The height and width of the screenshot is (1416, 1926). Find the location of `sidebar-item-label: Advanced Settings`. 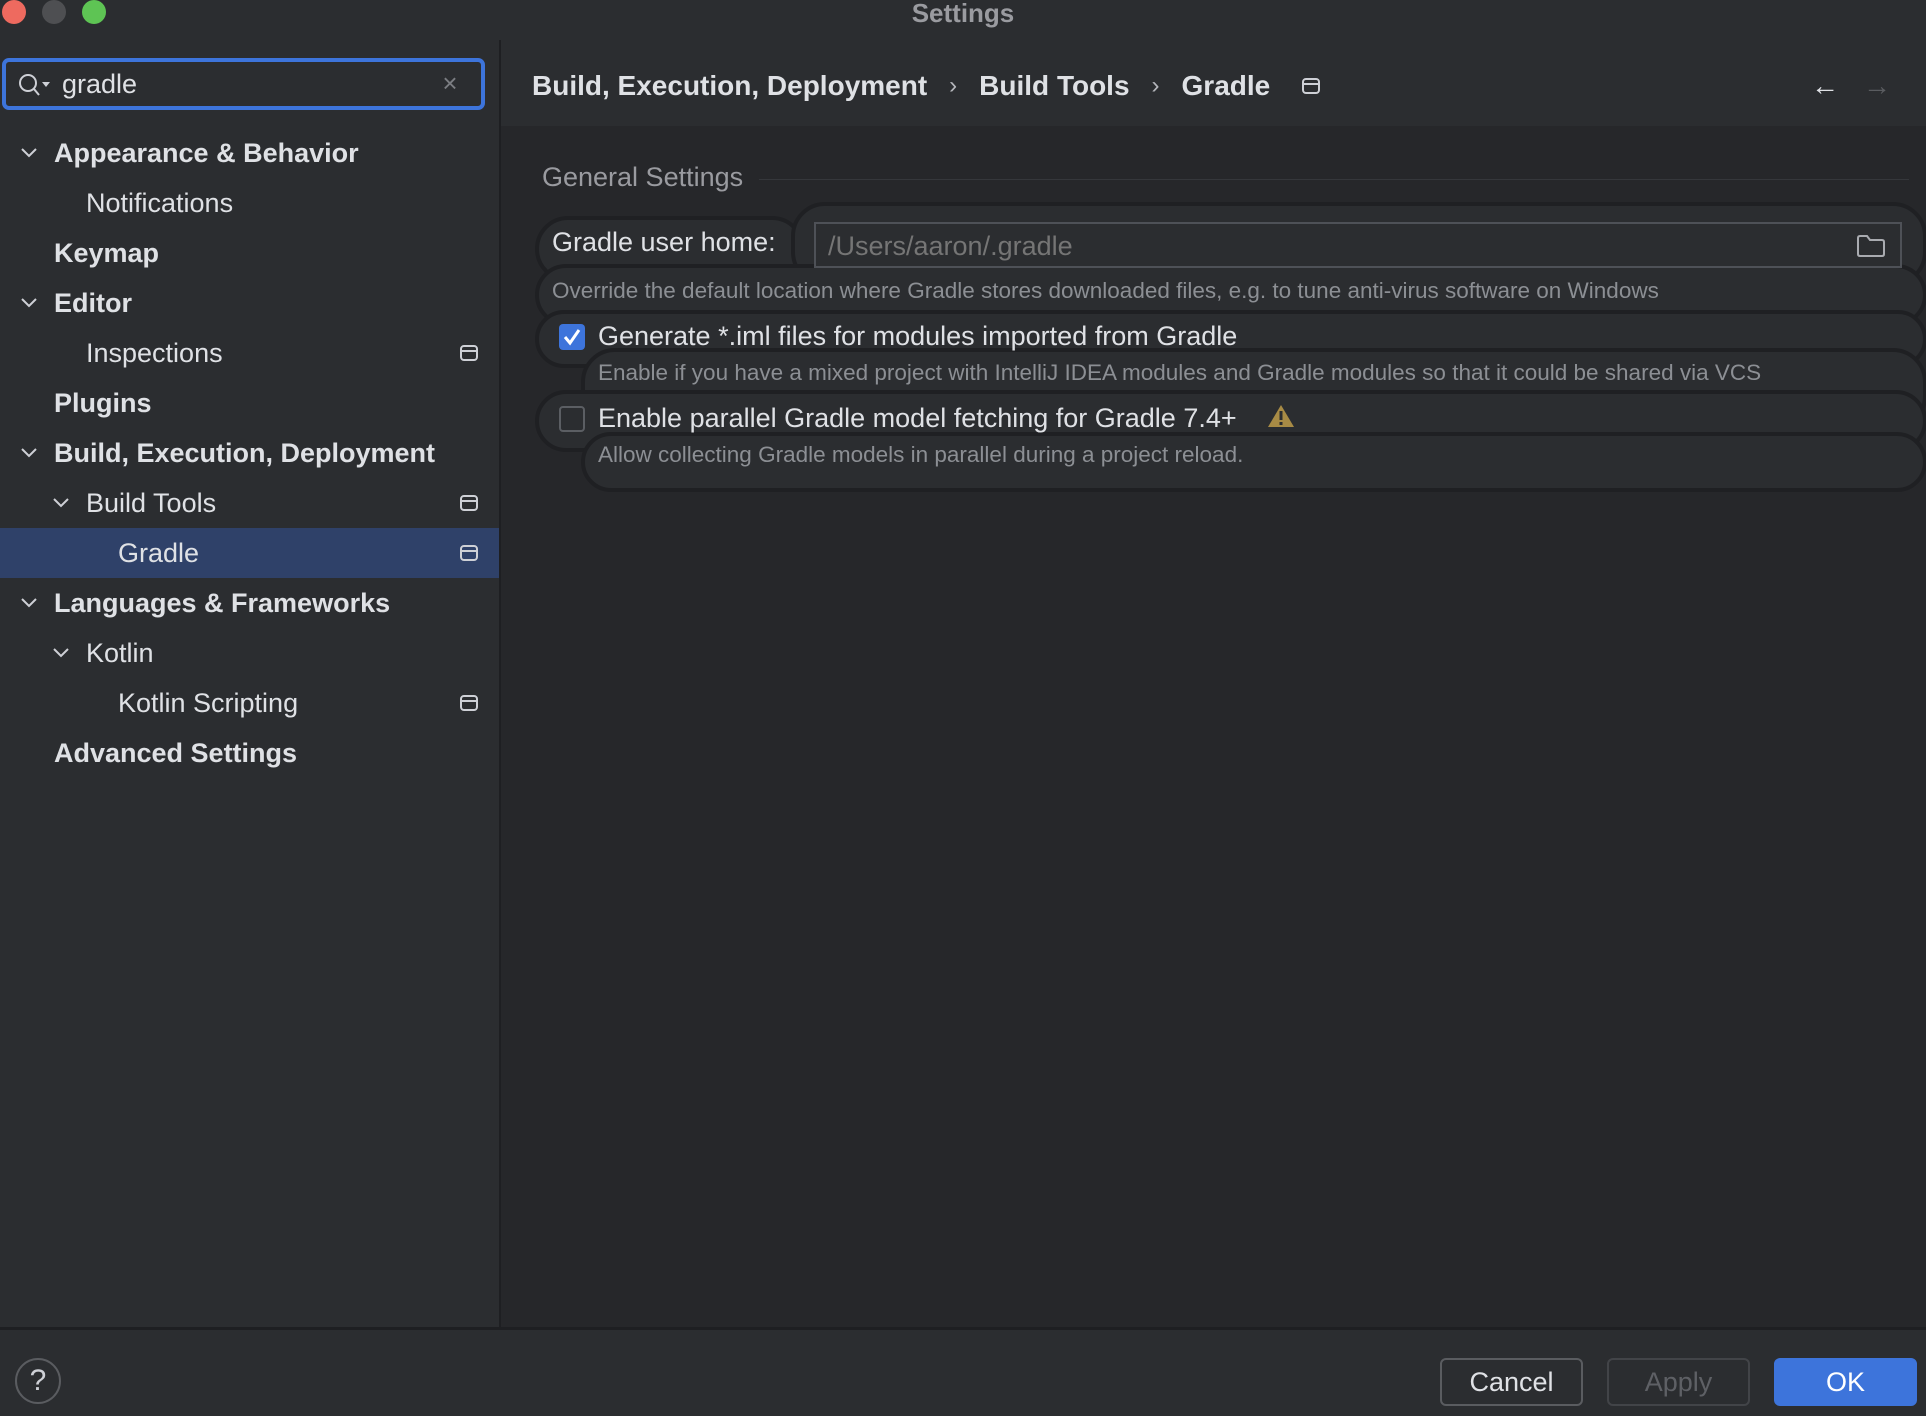

sidebar-item-label: Advanced Settings is located at coordinates (176, 752).